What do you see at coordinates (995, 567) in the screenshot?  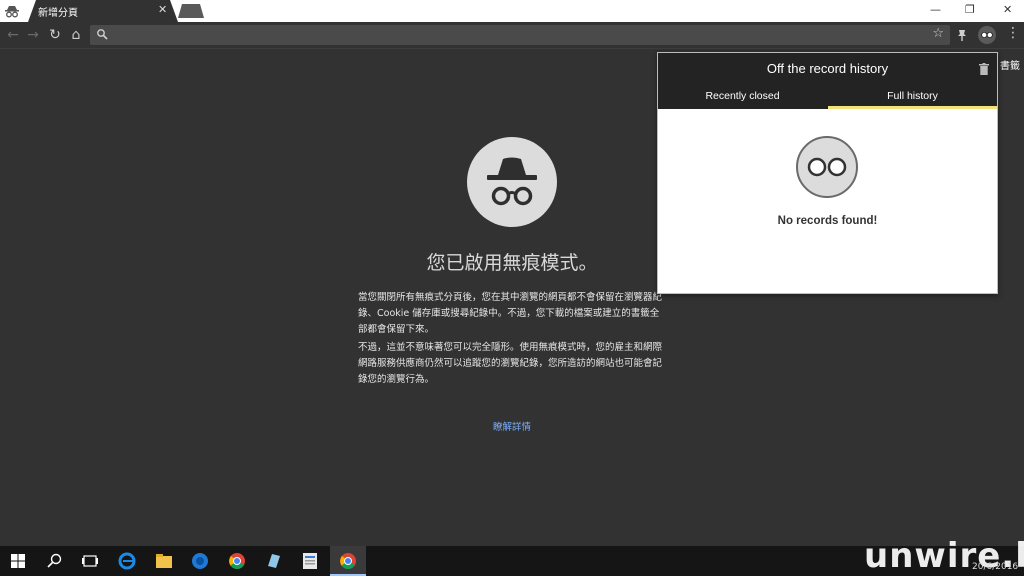 I see `taskbar-date: 20/6/2016` at bounding box center [995, 567].